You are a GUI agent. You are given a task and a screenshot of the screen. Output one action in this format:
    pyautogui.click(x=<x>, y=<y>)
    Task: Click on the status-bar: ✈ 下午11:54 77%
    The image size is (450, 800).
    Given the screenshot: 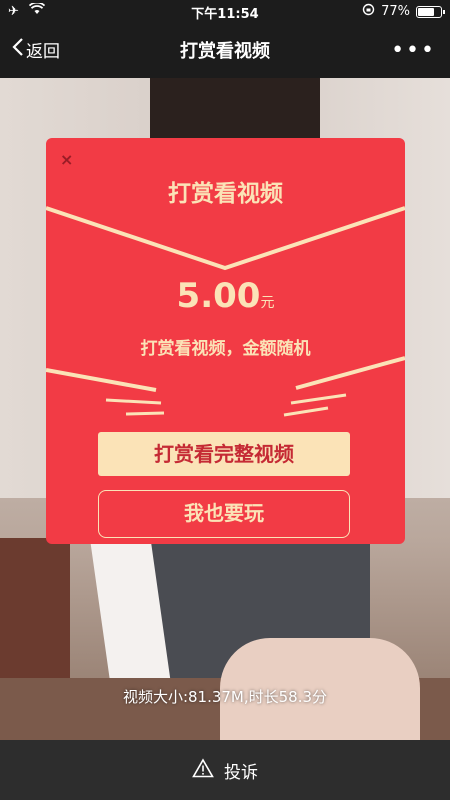 What is the action you would take?
    pyautogui.click(x=225, y=11)
    